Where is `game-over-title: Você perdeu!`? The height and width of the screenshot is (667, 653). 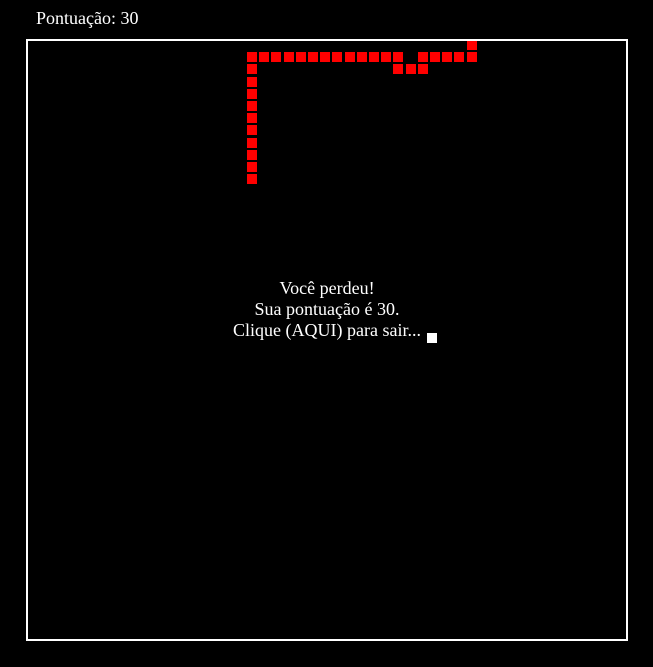 game-over-title: Você perdeu! is located at coordinates (327, 288).